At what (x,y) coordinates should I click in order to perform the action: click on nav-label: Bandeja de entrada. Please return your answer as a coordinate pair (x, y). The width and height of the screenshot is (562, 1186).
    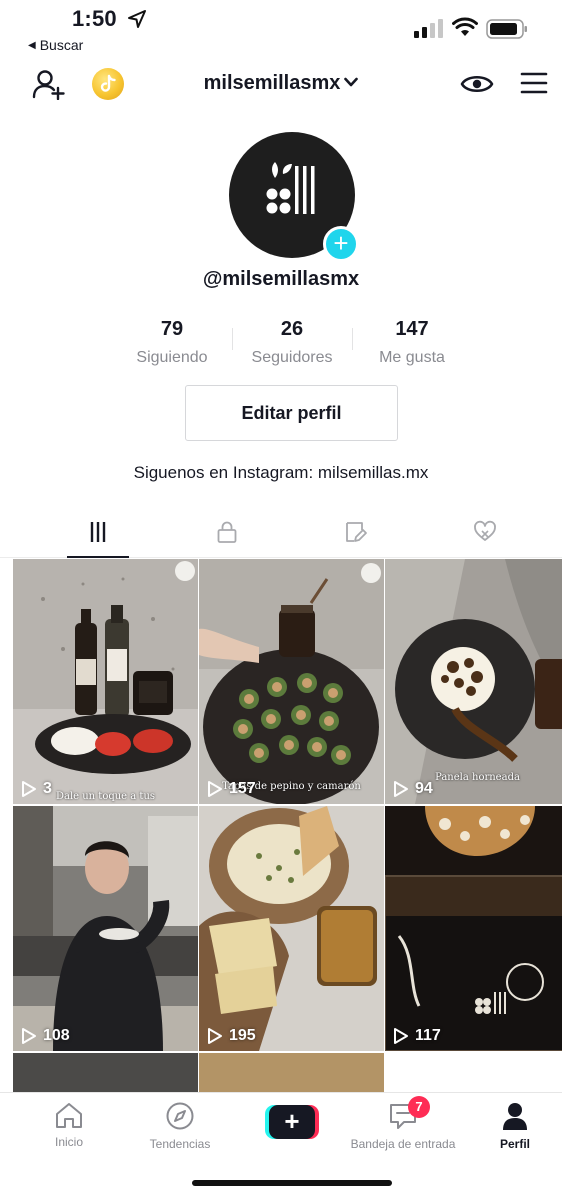
    Looking at the image, I should click on (403, 1144).